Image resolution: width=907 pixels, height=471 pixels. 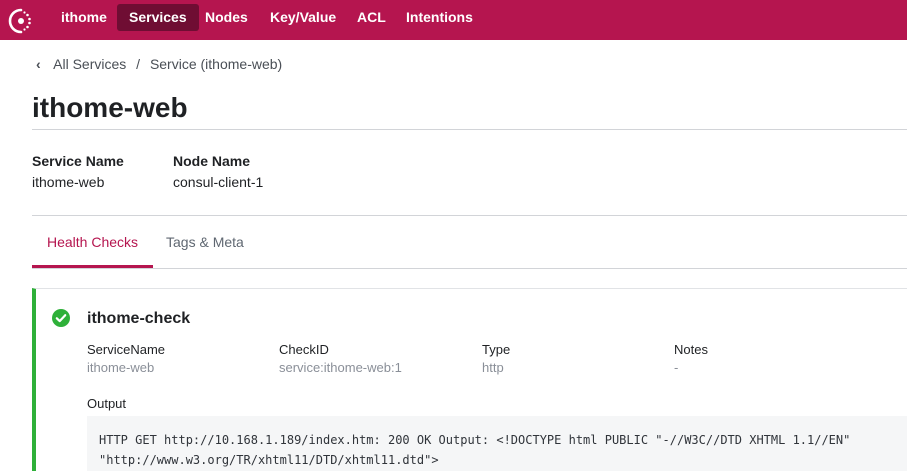 I want to click on check-name: ithome-check, so click(x=139, y=318).